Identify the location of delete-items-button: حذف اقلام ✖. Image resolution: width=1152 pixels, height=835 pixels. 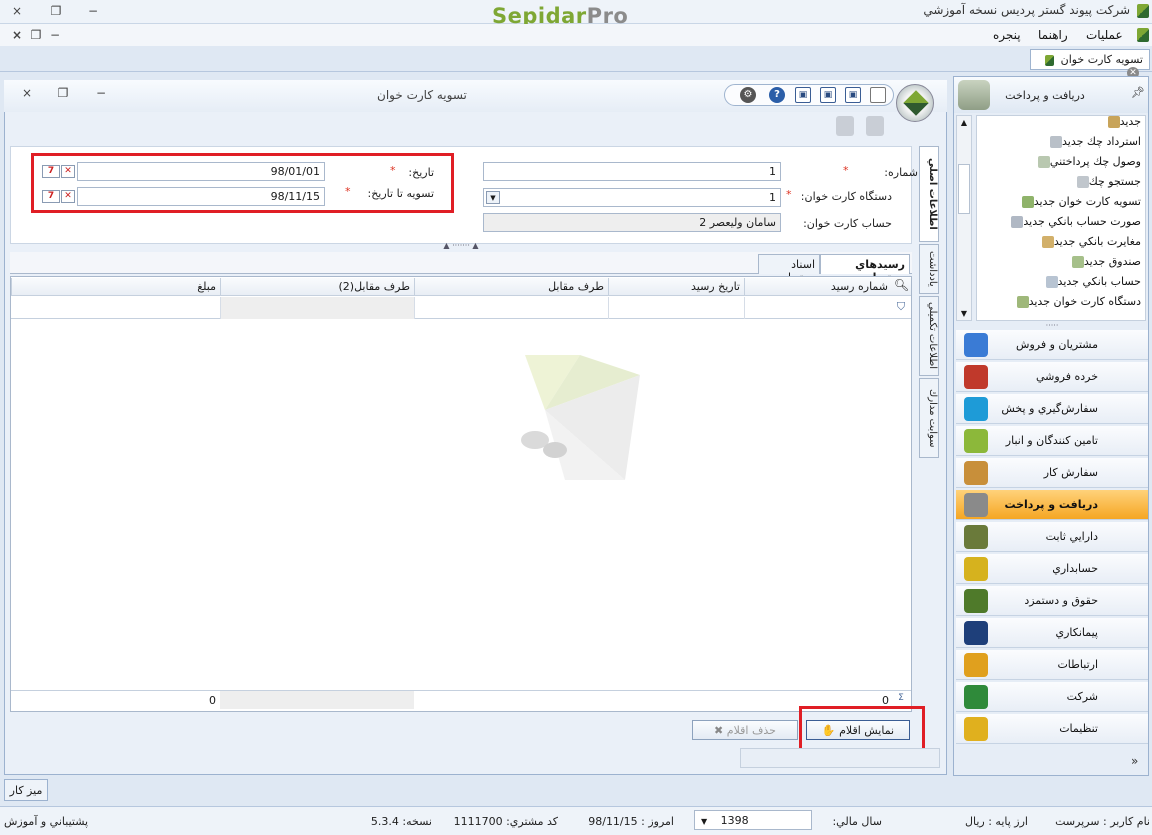
(745, 730).